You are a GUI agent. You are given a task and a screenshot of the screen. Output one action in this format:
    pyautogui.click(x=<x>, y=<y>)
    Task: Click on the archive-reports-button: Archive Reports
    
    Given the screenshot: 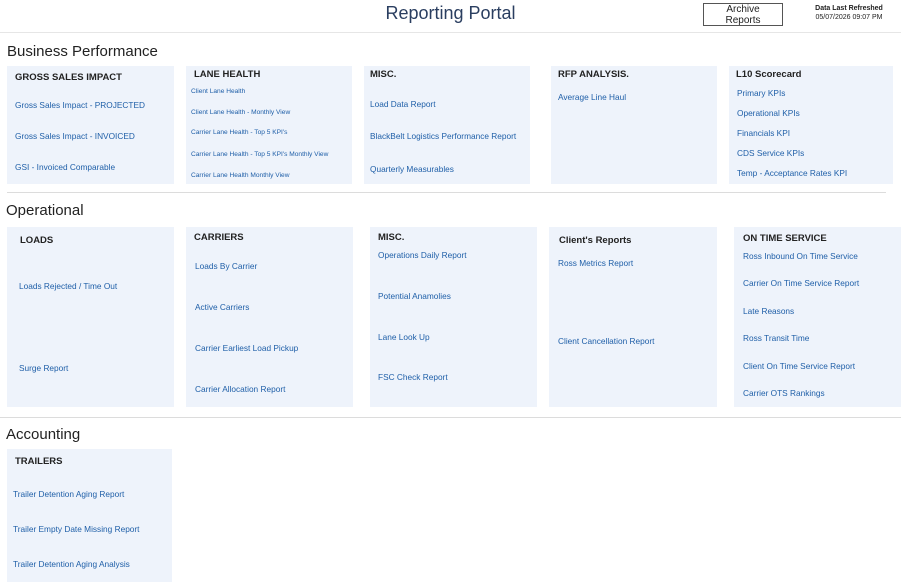 What is the action you would take?
    pyautogui.click(x=743, y=14)
    